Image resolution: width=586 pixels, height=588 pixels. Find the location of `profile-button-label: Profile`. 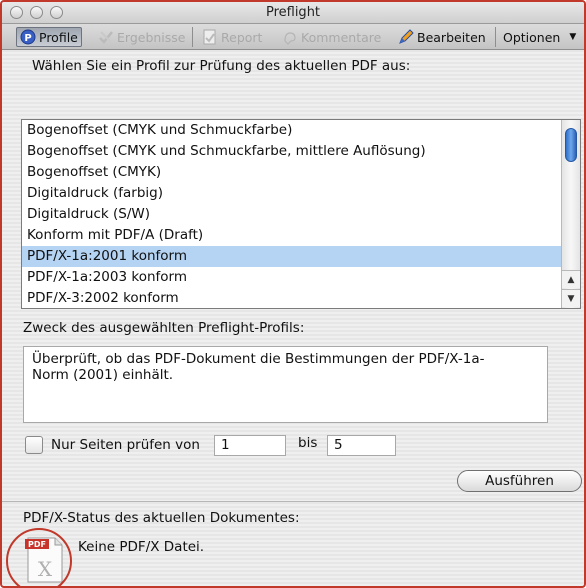

profile-button-label: Profile is located at coordinates (58, 37).